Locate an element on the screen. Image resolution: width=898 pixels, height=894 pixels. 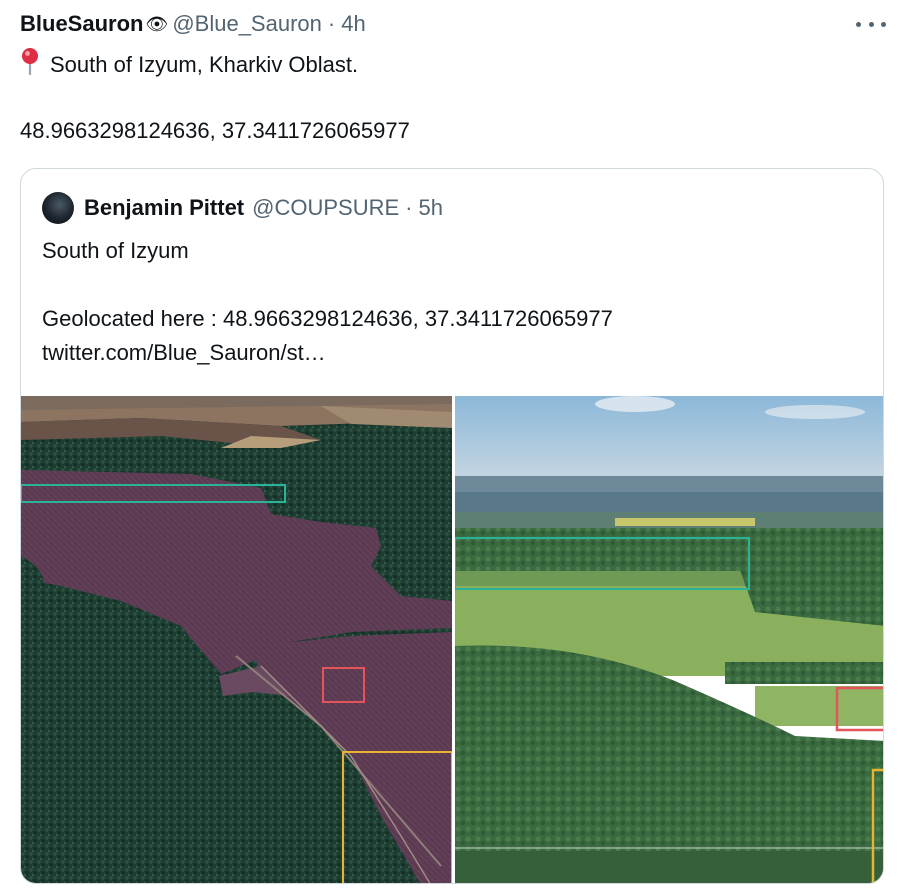
quoted-author-name: Benjamin Pittet is located at coordinates (164, 208).